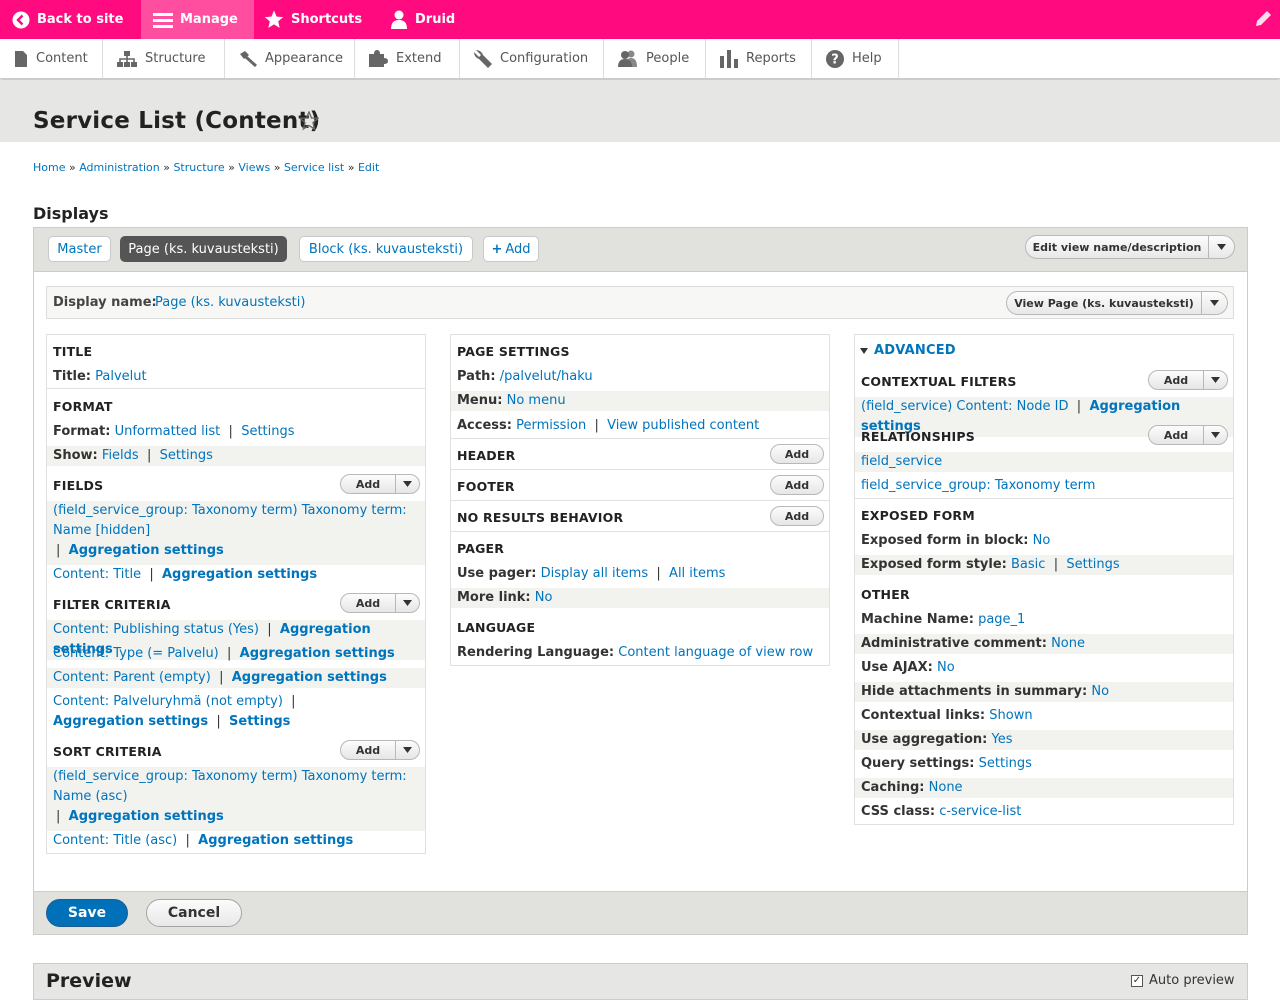 Image resolution: width=1280 pixels, height=1000 pixels. I want to click on breadcrumb-structure: Structure, so click(198, 167).